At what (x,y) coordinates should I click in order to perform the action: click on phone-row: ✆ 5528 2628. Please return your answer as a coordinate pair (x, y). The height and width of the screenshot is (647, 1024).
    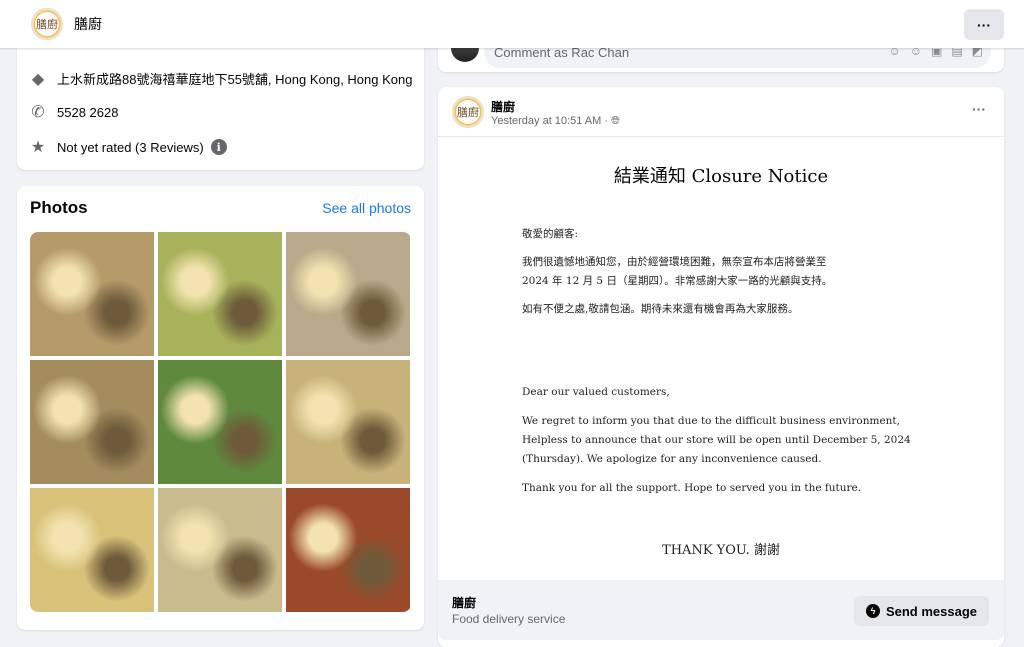
    Looking at the image, I should click on (73, 112).